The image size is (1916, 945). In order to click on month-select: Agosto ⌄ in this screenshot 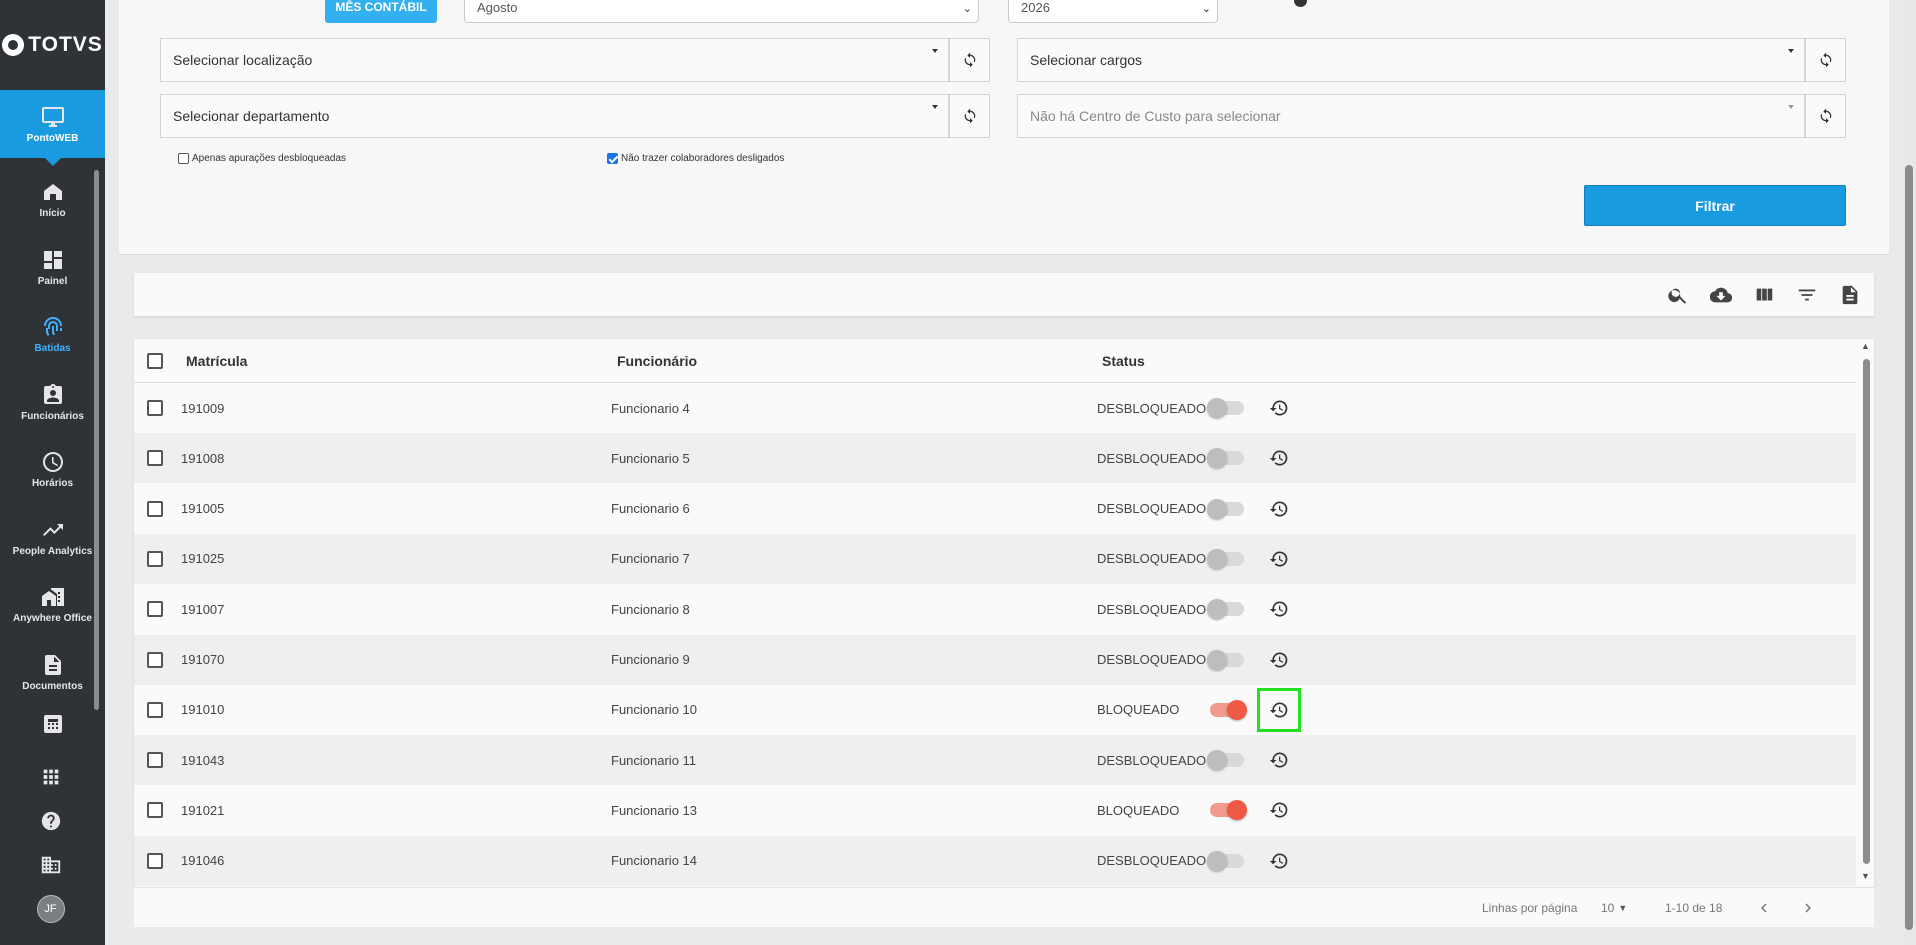, I will do `click(721, 11)`.